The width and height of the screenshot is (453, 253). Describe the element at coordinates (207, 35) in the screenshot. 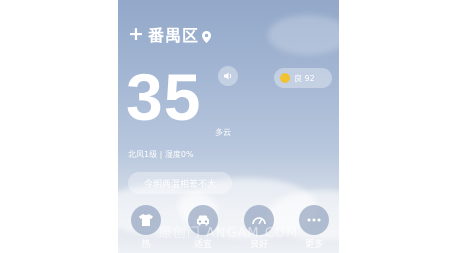

I see `pin-icon` at that location.